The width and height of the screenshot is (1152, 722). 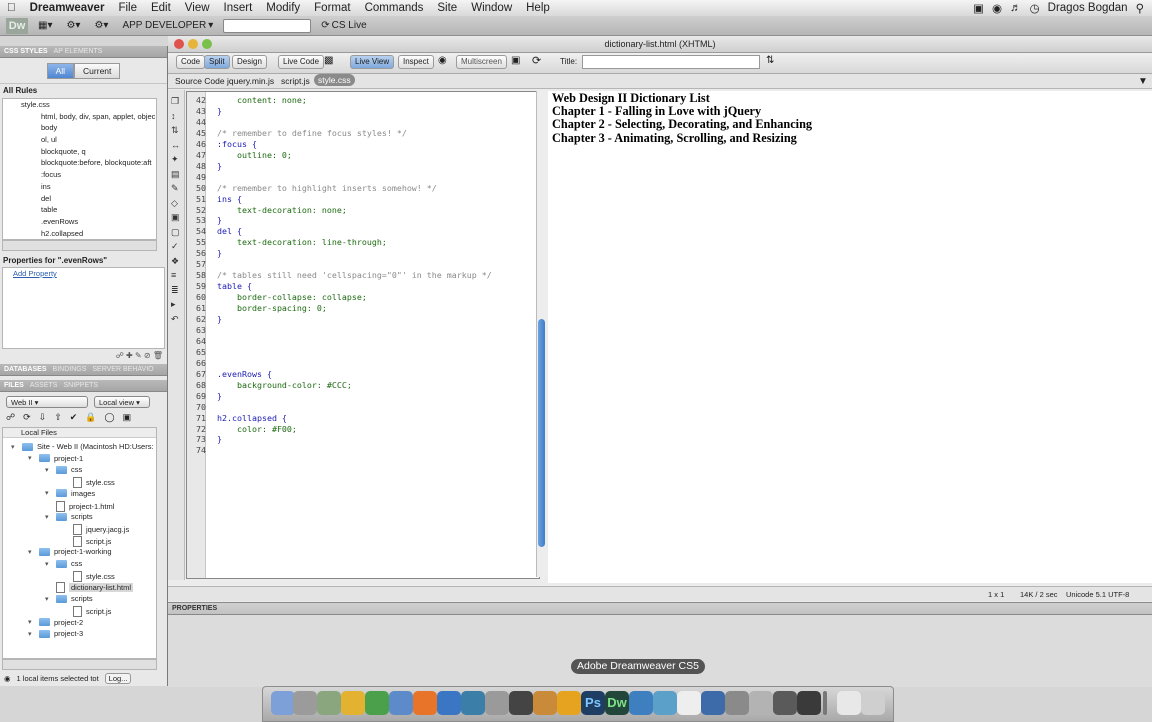 What do you see at coordinates (328, 60) in the screenshot?
I see `check-browser-icon: ▩` at bounding box center [328, 60].